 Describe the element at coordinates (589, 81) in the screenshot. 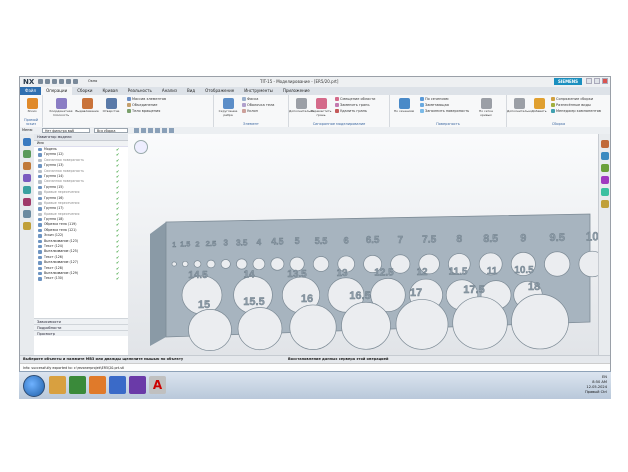

I see `minimize-button` at that location.